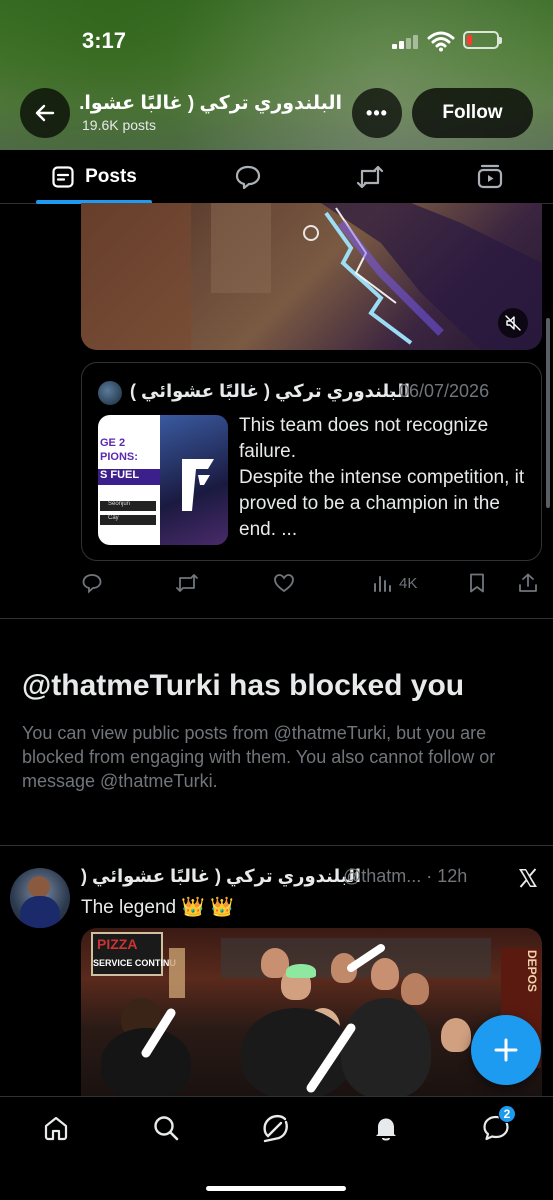 Image resolution: width=553 pixels, height=1200 pixels. I want to click on arrow-left-icon, so click(45, 113).